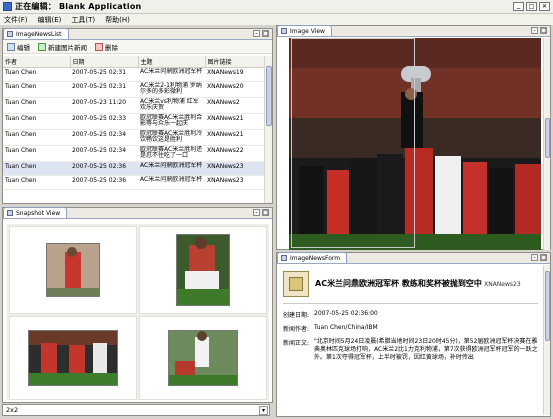 This screenshot has height=419, width=553. Describe the element at coordinates (104, 121) in the screenshot. I see `cell-date: 2007-05-25 02:33` at that location.